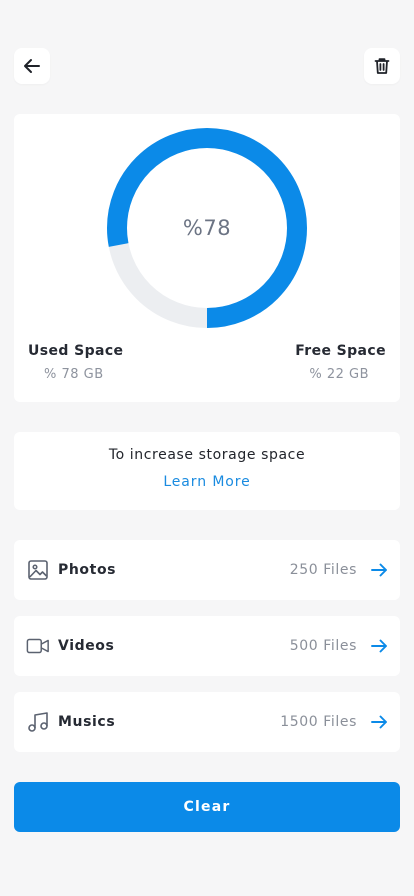  What do you see at coordinates (76, 351) in the screenshot?
I see `used-space-title: Used Space` at bounding box center [76, 351].